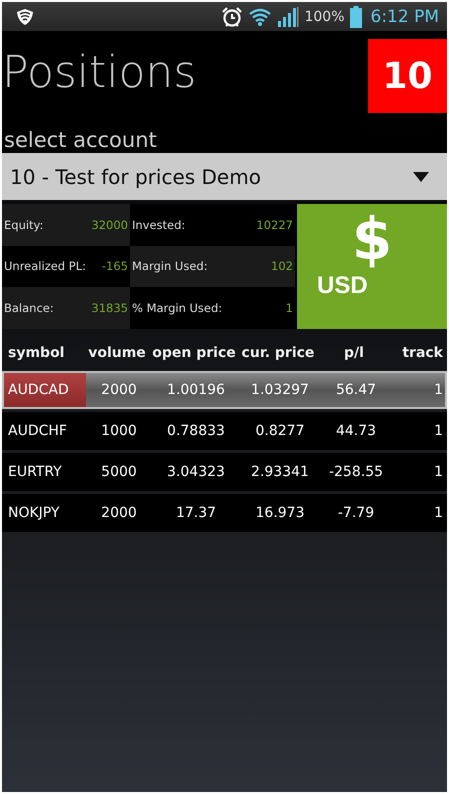  I want to click on position-row: EURTRY 5000 3.04323 2.93341 -258.55 1, so click(224, 472).